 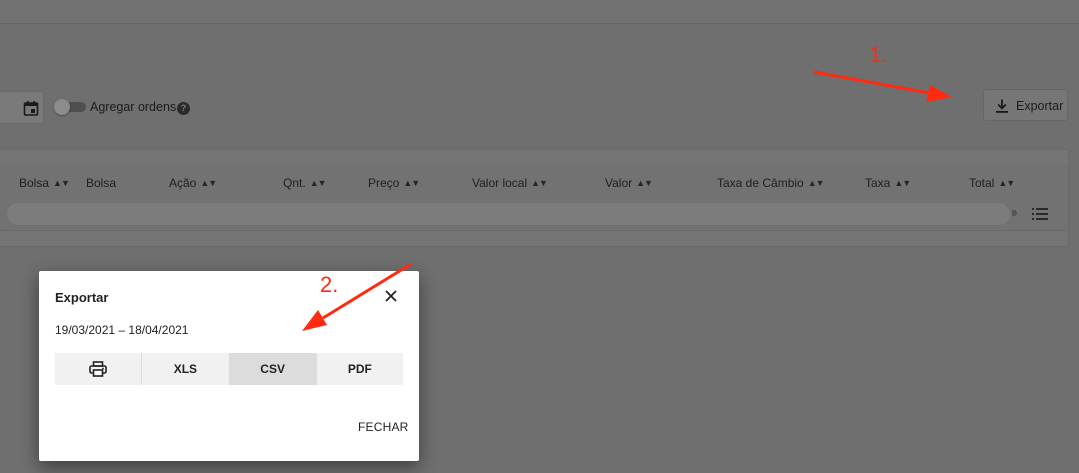 I want to click on table-header-spacer, so click(x=534, y=157).